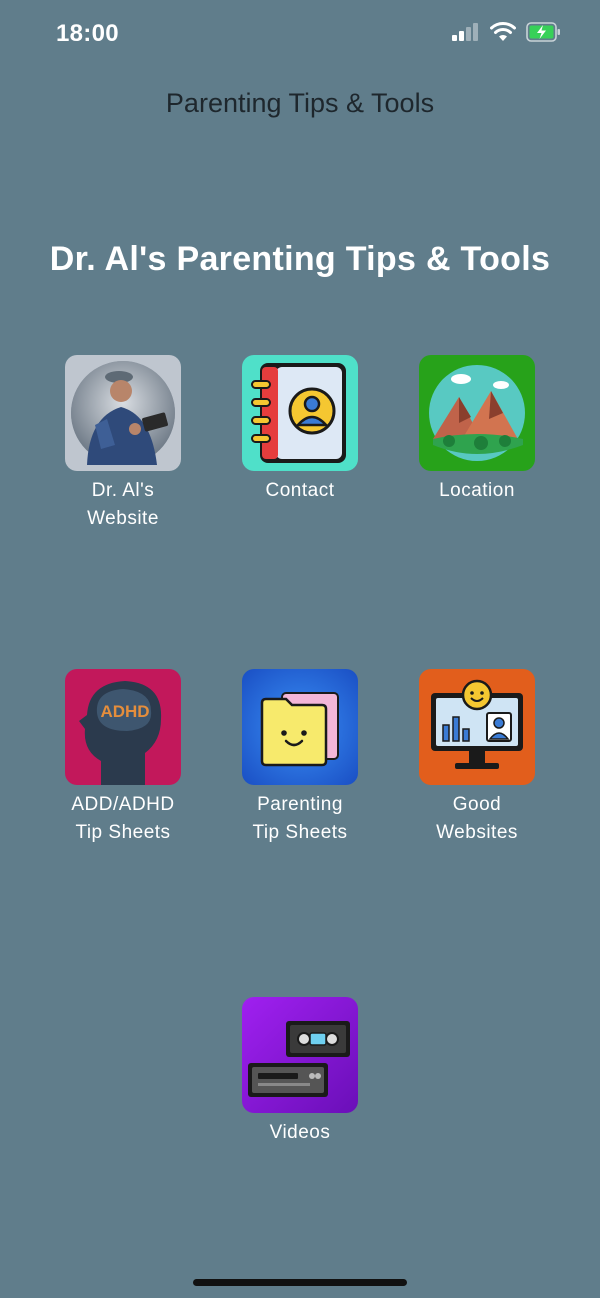 This screenshot has width=600, height=1298. I want to click on tile-label-line1: Contact, so click(300, 490).